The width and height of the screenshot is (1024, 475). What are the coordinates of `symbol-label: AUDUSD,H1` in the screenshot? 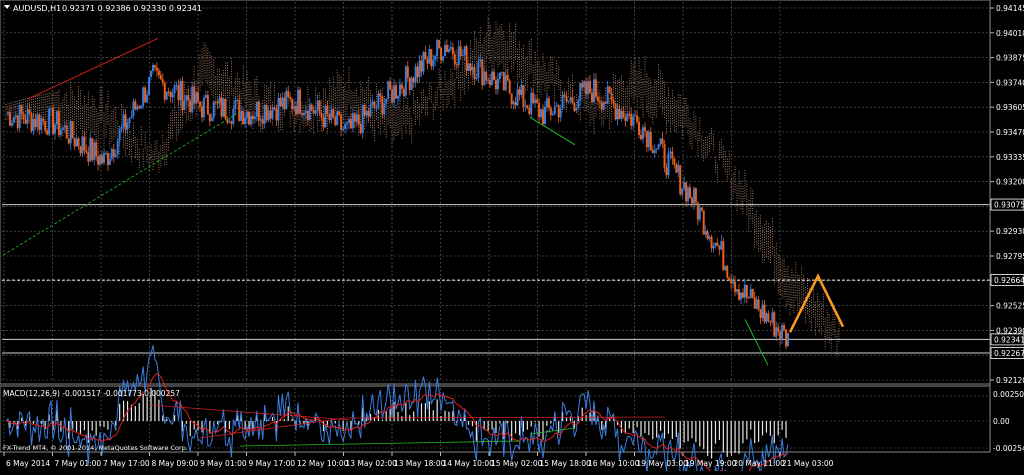 It's located at (37, 8).